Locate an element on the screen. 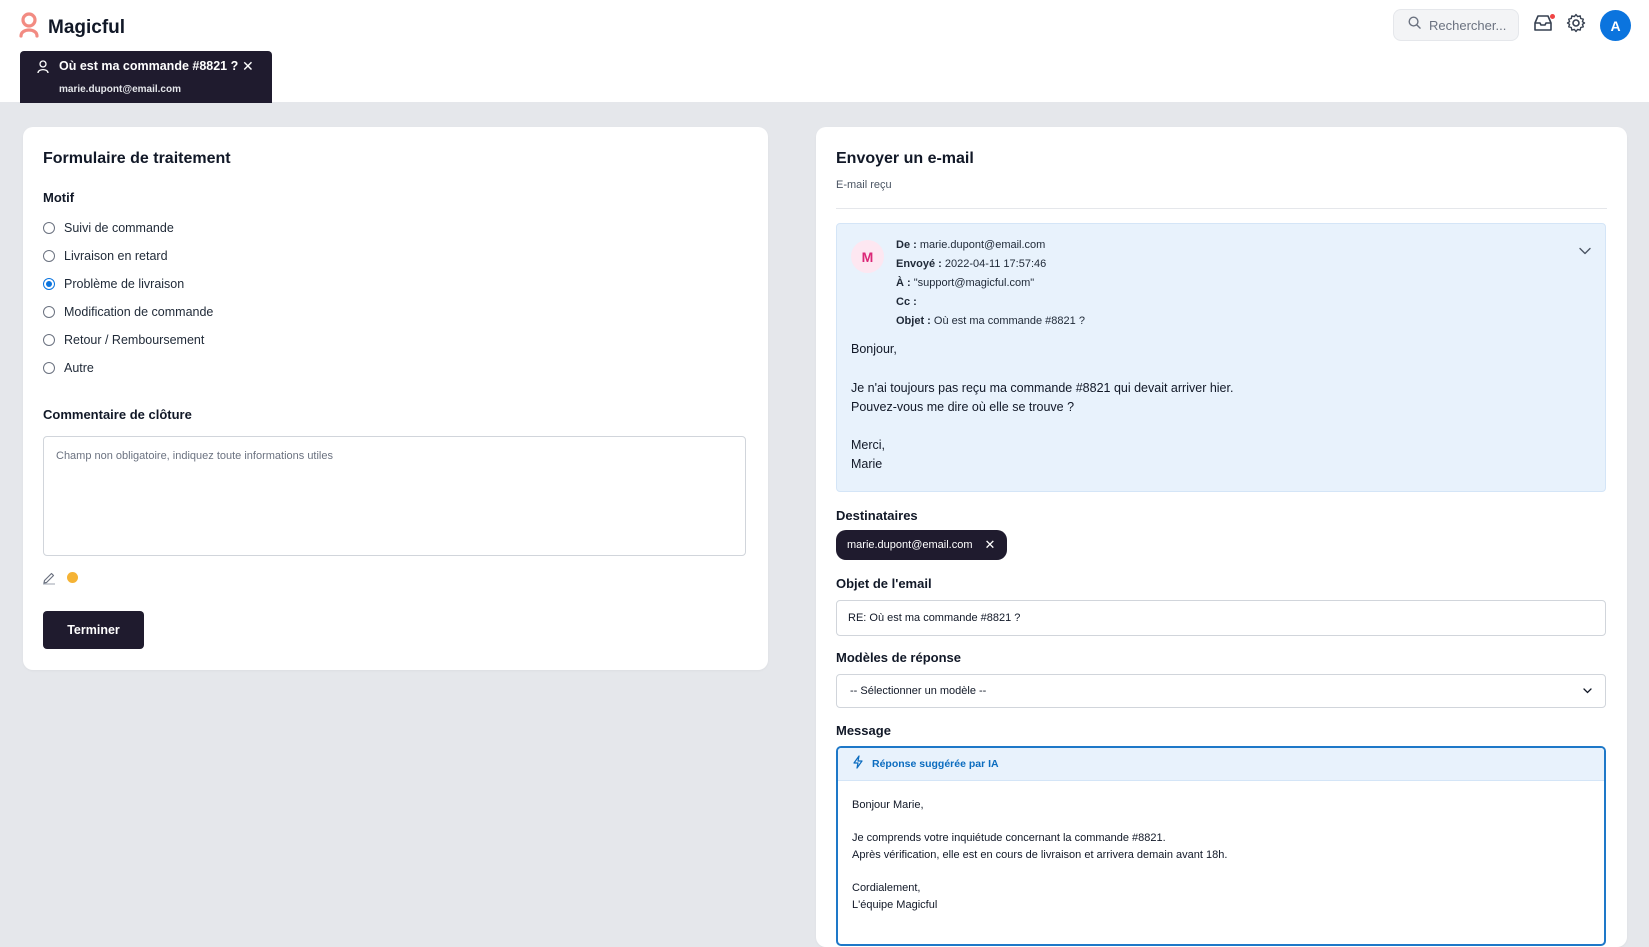 The height and width of the screenshot is (947, 1649). radio-option-probleme: Problème de livraison is located at coordinates (113, 284).